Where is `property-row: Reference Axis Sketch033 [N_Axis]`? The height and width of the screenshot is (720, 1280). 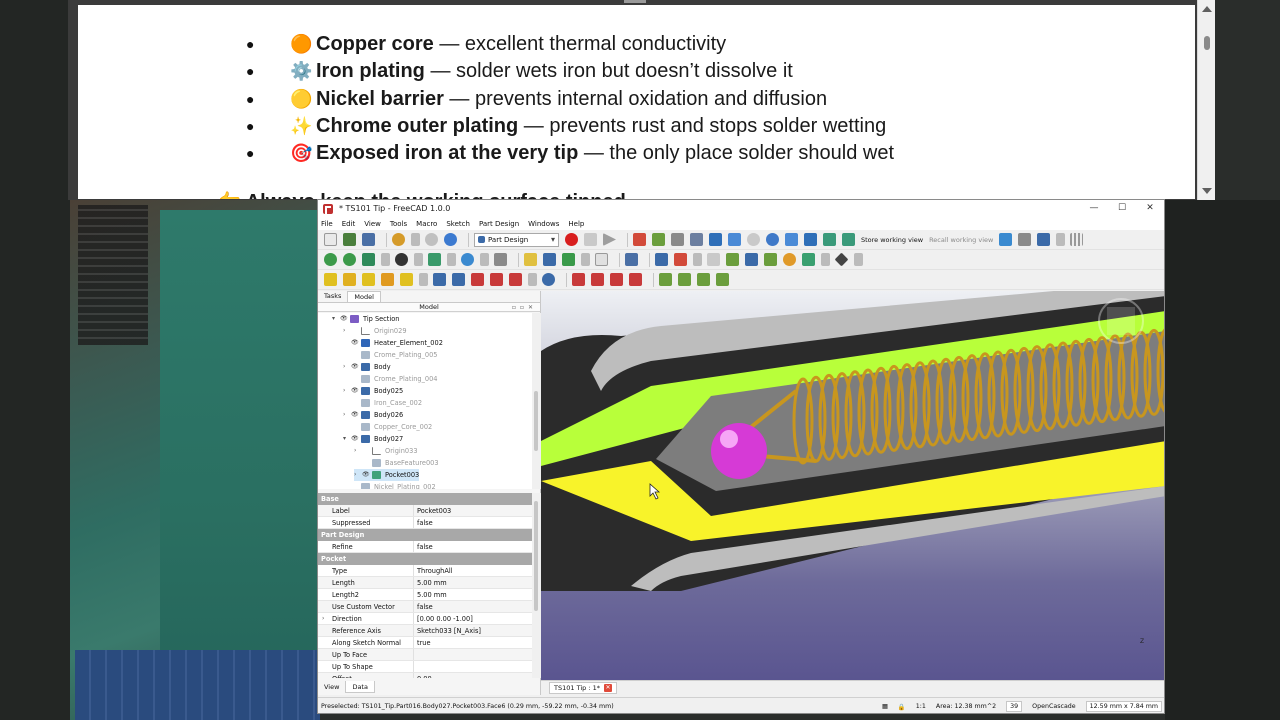 property-row: Reference Axis Sketch033 [N_Axis] is located at coordinates (425, 631).